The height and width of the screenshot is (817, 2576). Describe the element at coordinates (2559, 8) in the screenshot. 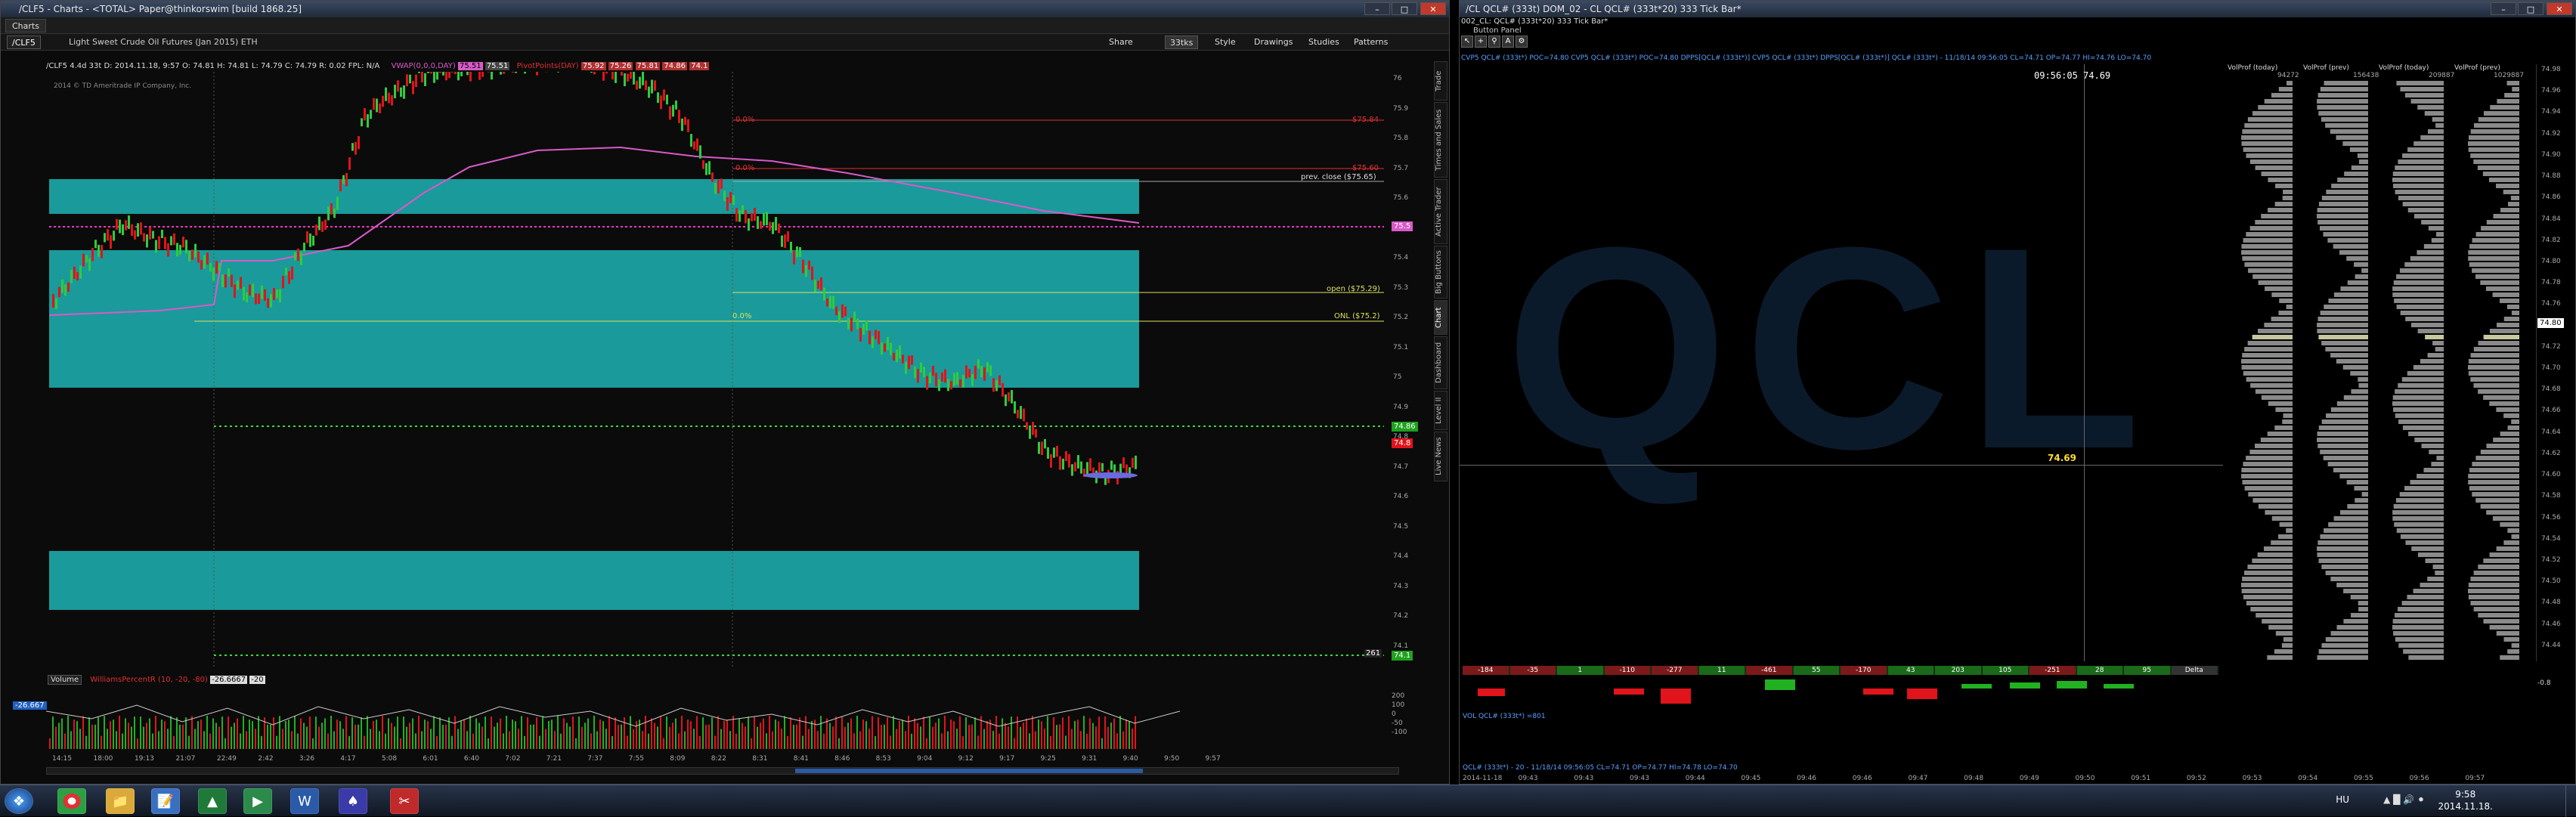

I see `footprint-close-button: ✕` at that location.